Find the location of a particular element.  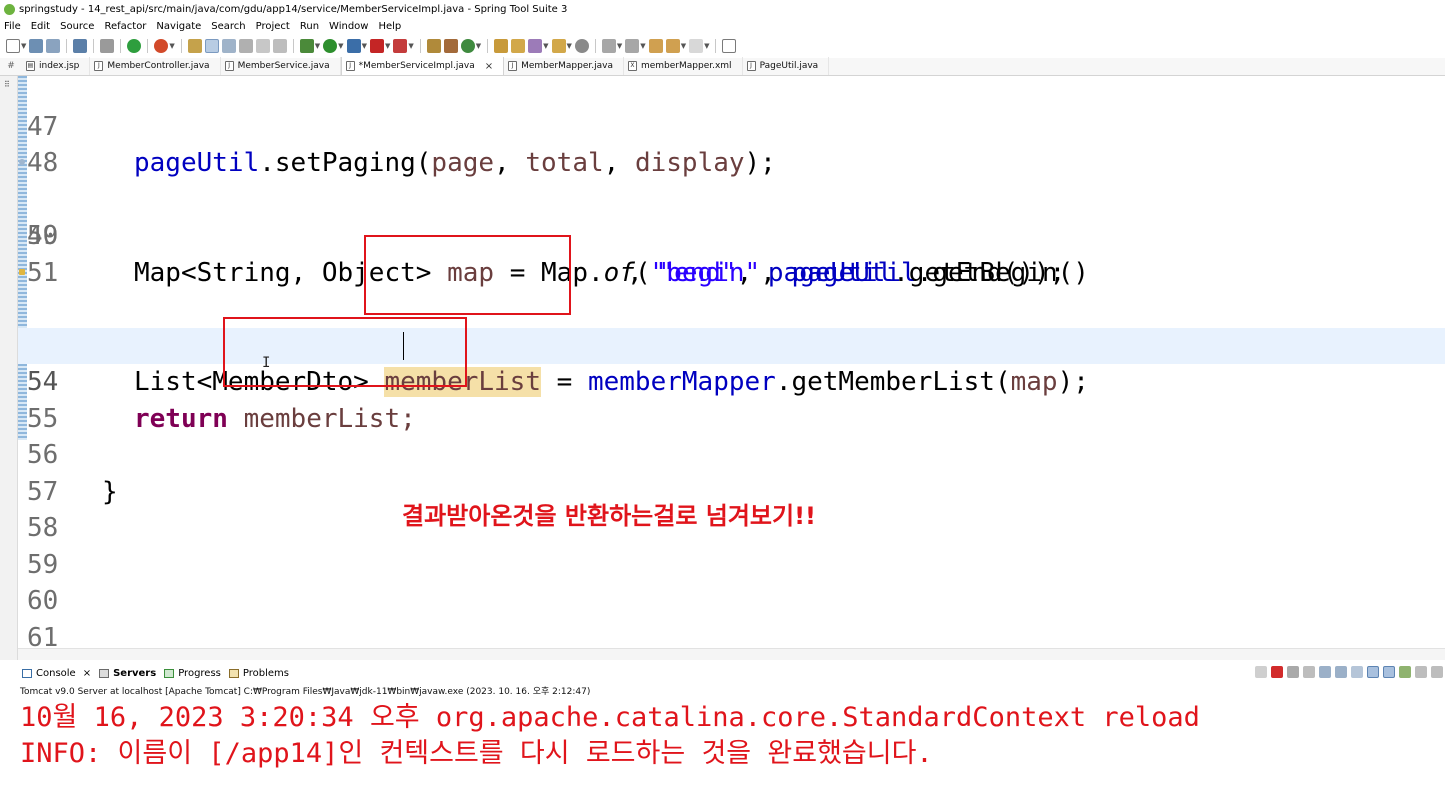

external-tools-icon is located at coordinates (353, 46).